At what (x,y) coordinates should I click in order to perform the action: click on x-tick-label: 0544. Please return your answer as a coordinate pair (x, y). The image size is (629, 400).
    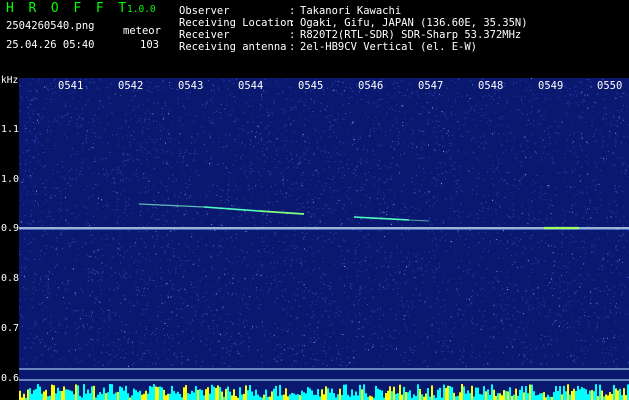
    Looking at the image, I should click on (251, 86).